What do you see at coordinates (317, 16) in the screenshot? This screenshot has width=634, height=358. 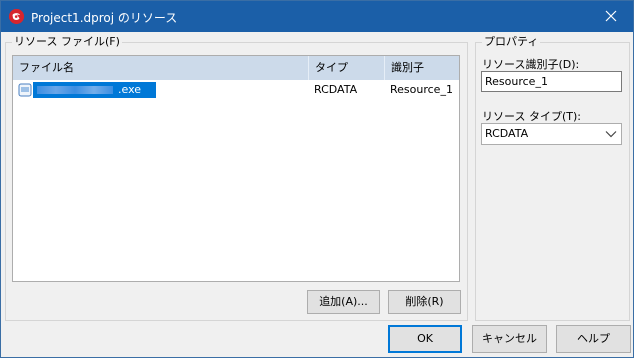 I see `title-bar: Project1.dproj のリソース` at bounding box center [317, 16].